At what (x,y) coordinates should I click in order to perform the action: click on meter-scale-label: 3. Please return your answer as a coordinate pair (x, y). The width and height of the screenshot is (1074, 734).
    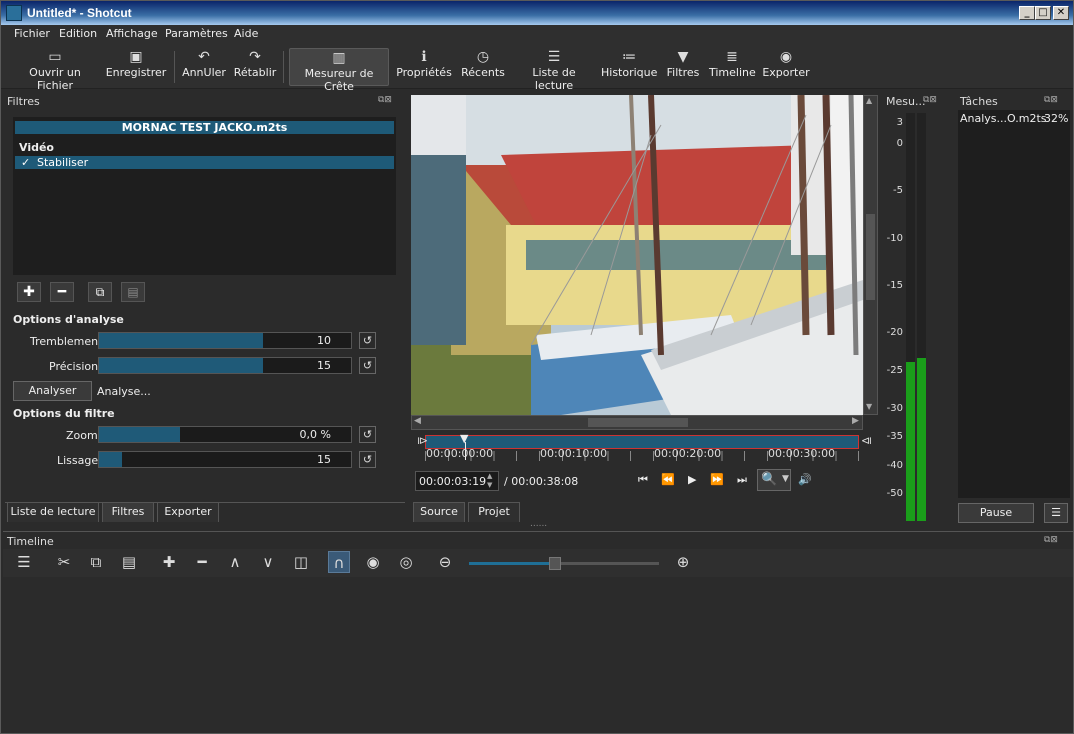
    Looking at the image, I should click on (899, 122).